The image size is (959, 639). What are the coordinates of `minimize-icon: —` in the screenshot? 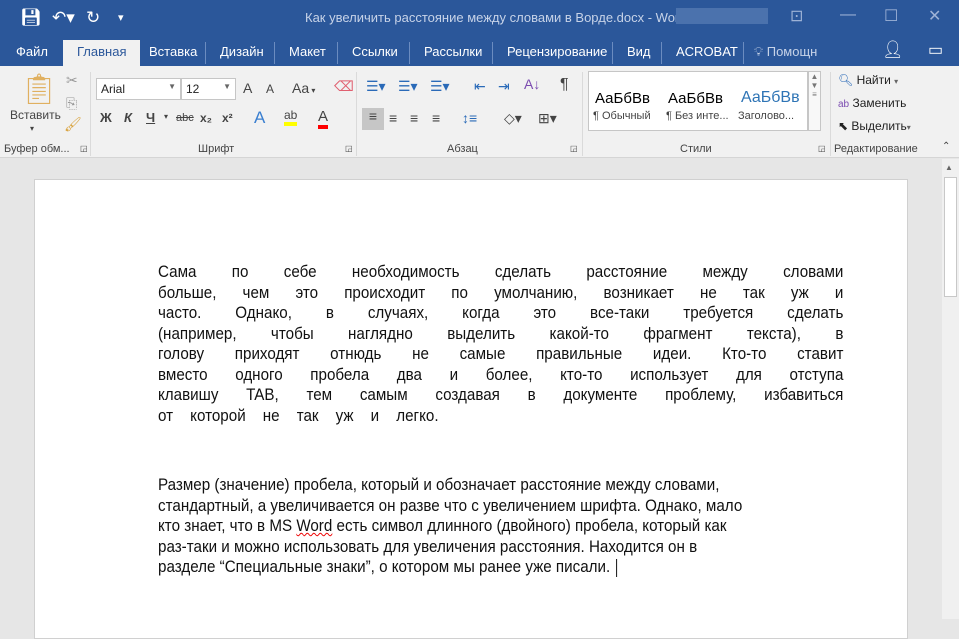 It's located at (848, 15).